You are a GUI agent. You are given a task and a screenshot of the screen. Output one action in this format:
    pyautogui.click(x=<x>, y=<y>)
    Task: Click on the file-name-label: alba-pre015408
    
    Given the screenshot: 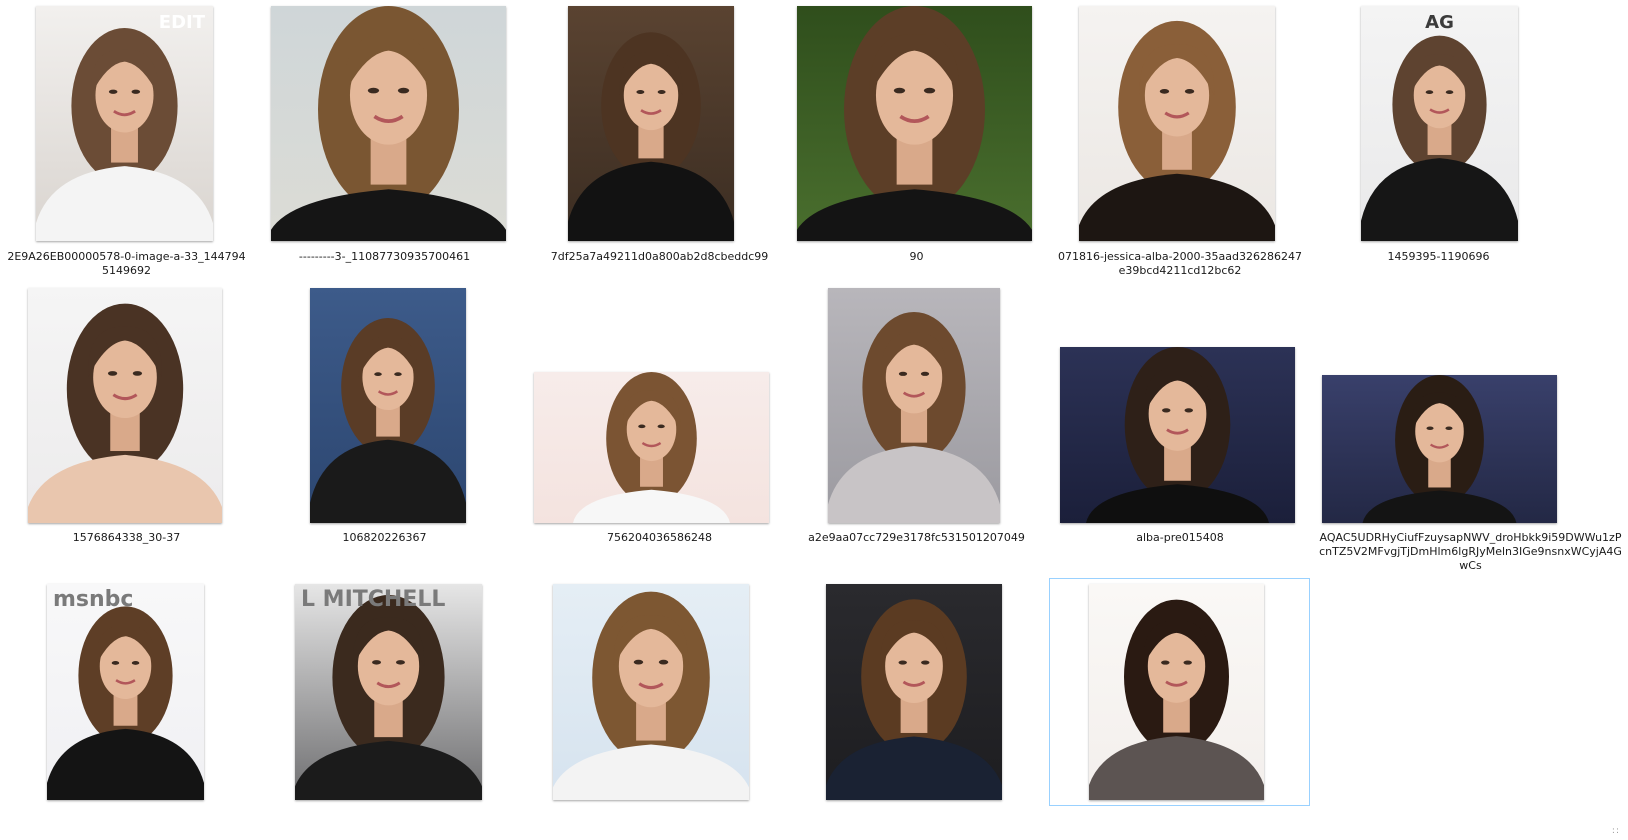 What is the action you would take?
    pyautogui.click(x=1180, y=537)
    